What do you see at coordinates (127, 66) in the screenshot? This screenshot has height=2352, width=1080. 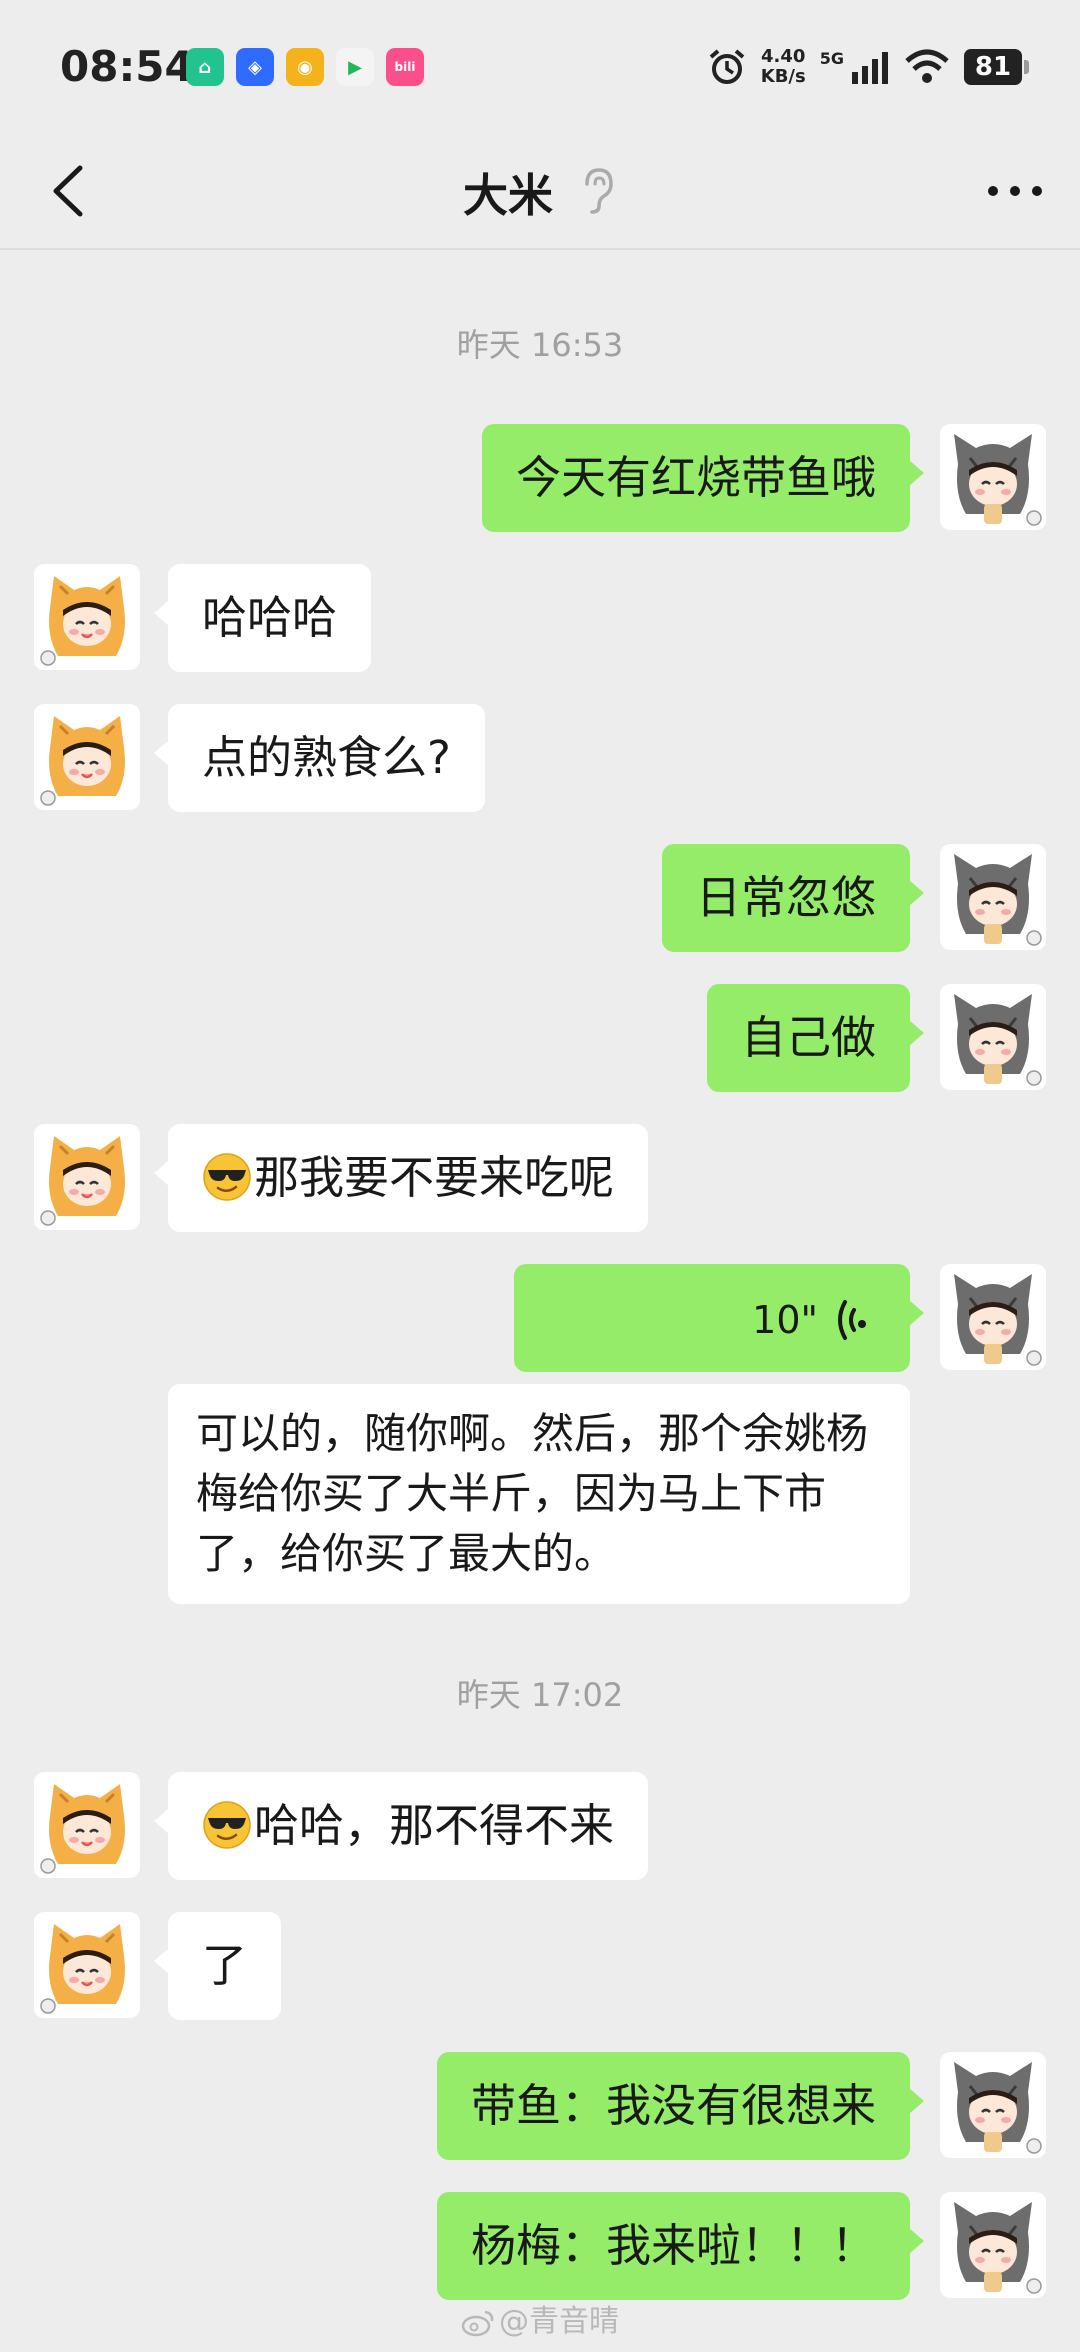 I see `status-time: 08:54` at bounding box center [127, 66].